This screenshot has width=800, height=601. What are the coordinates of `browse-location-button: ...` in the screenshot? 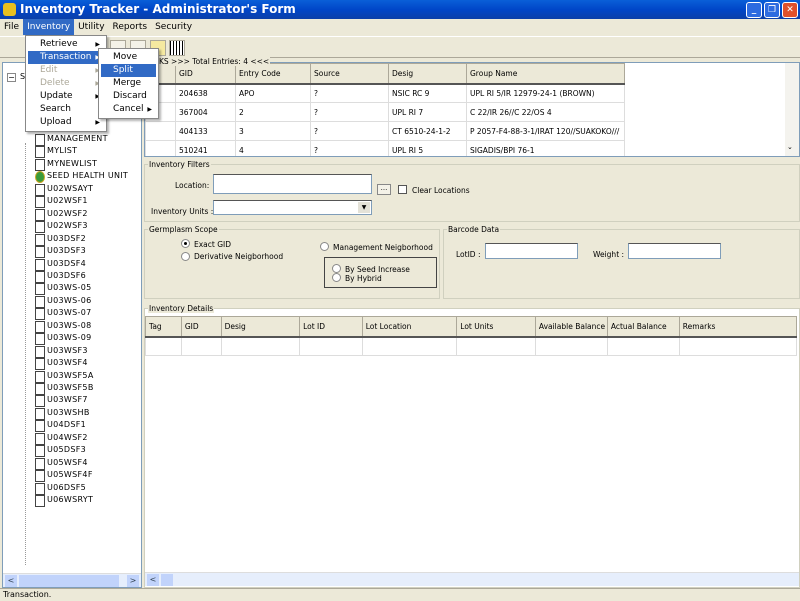 It's located at (384, 189).